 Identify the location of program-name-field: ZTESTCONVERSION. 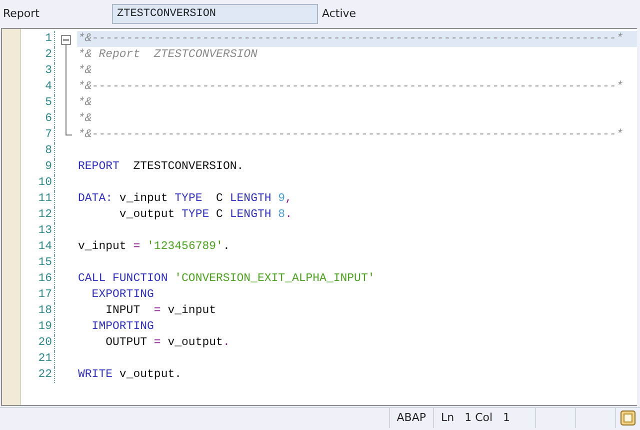
(215, 14).